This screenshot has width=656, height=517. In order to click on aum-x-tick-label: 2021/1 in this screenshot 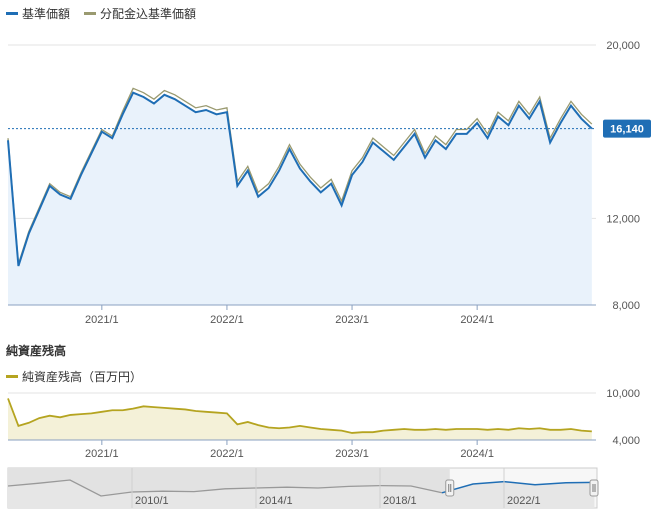, I will do `click(102, 454)`.